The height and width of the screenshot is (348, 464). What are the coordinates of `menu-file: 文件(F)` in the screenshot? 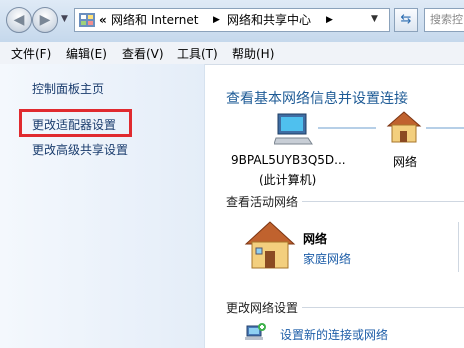 It's located at (31, 53).